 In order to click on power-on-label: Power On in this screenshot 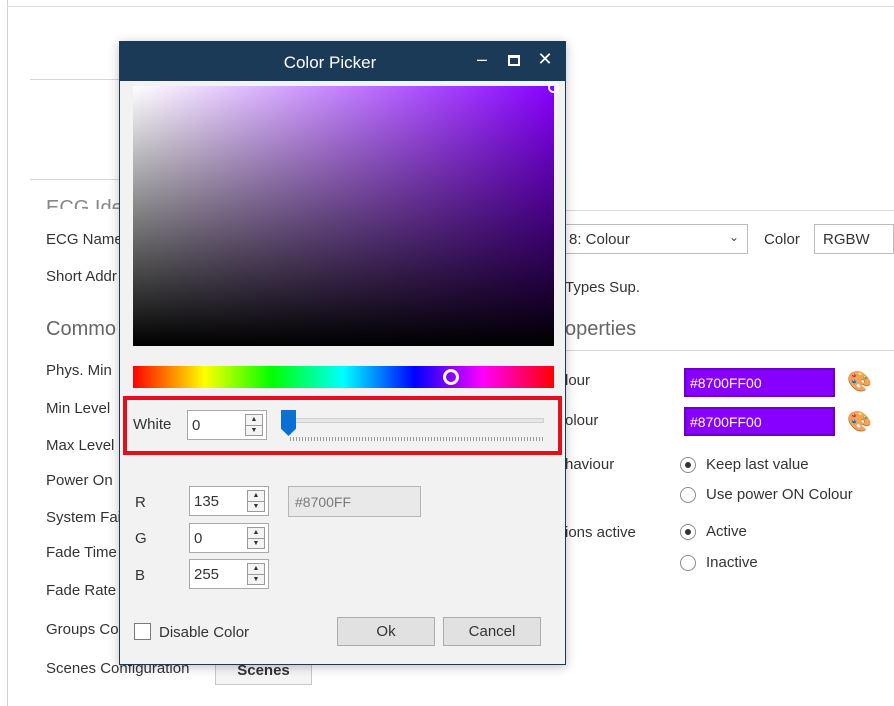, I will do `click(79, 480)`.